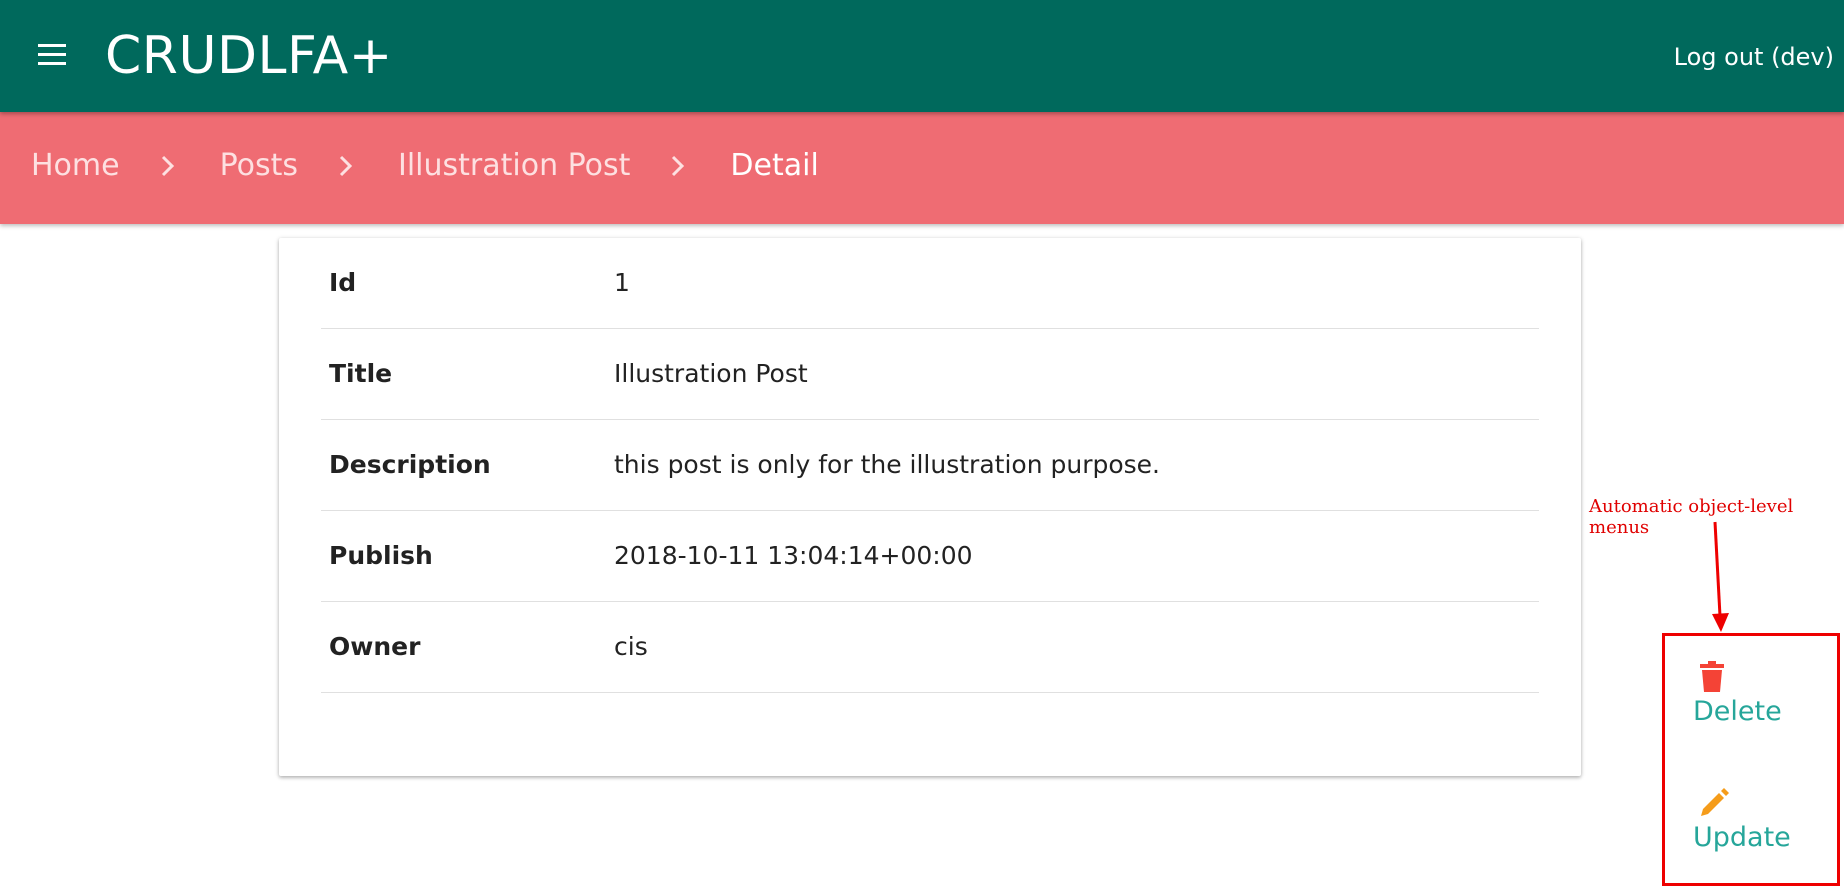  I want to click on breadcrumb: Home Posts Illustration Post Detail, so click(425, 165).